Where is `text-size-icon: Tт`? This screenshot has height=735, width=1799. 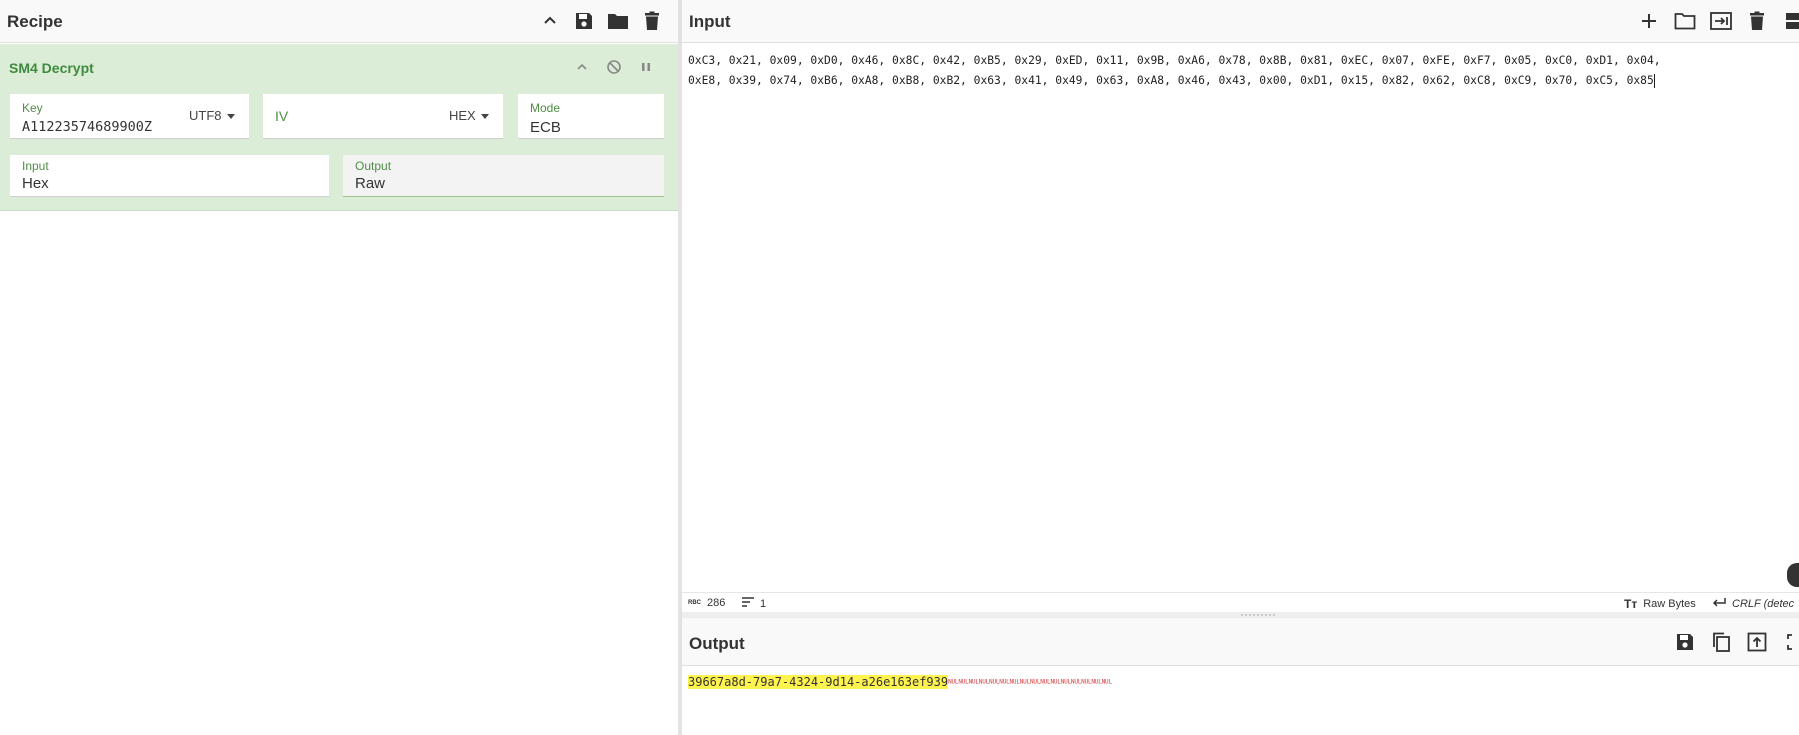 text-size-icon: Tт is located at coordinates (1630, 604).